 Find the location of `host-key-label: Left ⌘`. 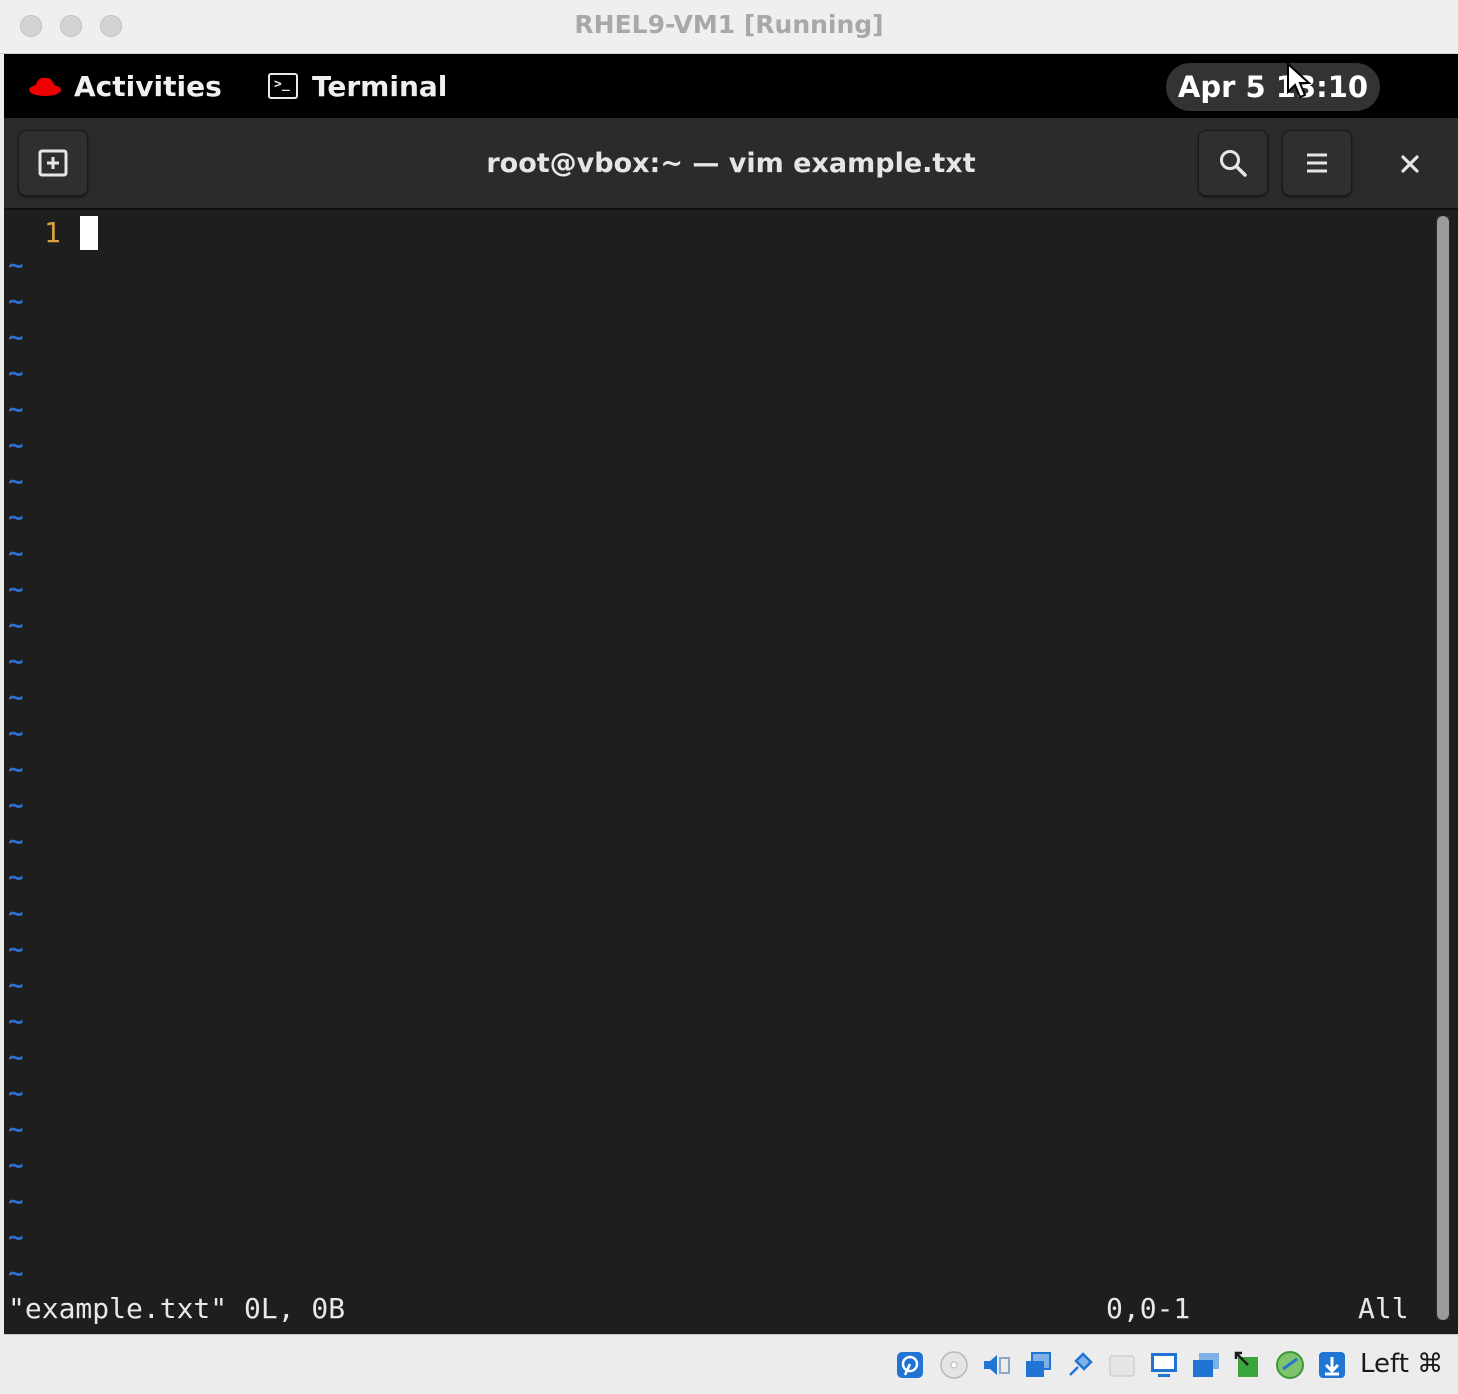

host-key-label: Left ⌘ is located at coordinates (1402, 1364).